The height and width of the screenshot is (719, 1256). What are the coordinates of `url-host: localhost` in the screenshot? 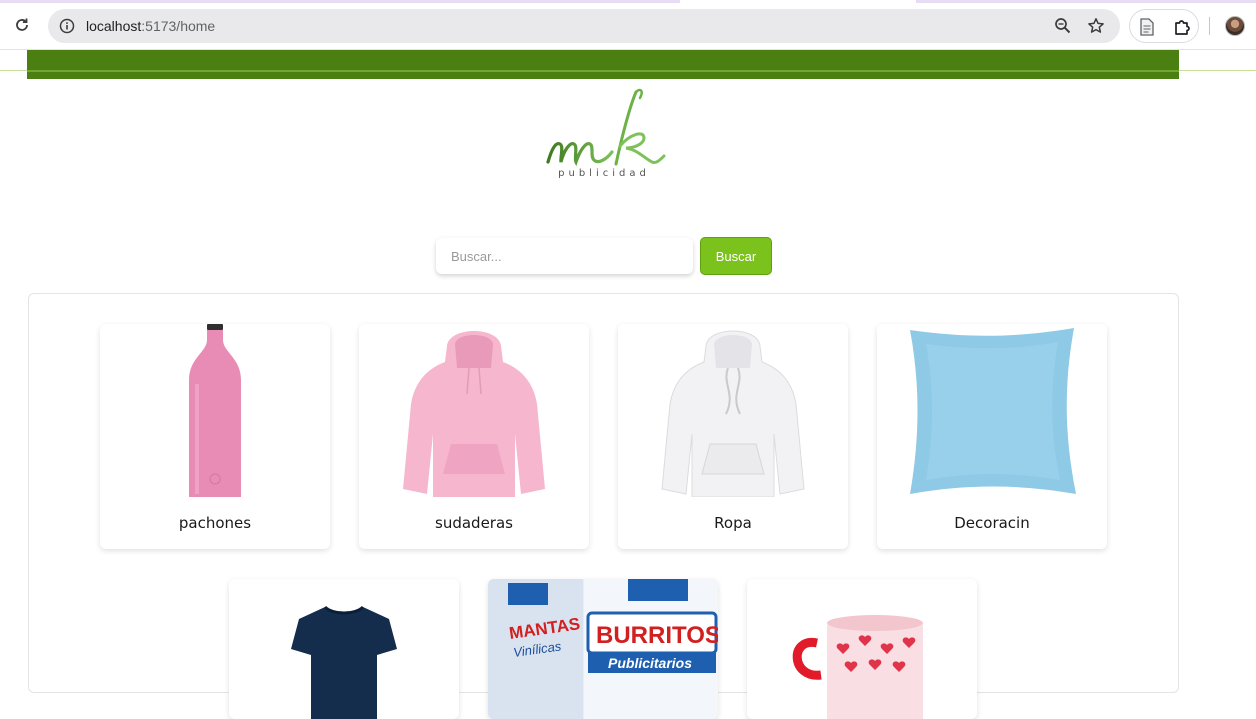 It's located at (114, 26).